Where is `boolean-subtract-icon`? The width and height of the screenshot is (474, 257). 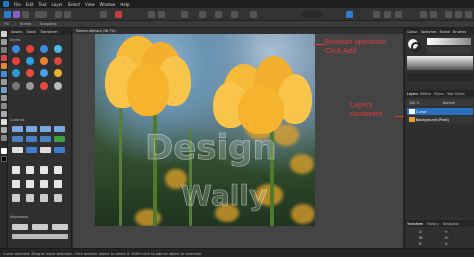 boolean-subtract-icon is located at coordinates (376, 14).